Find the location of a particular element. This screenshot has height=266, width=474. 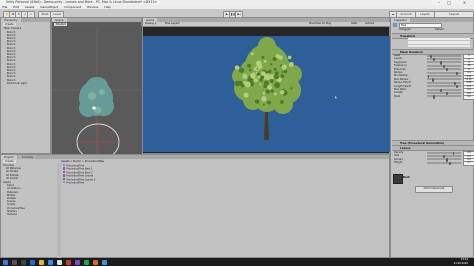

folder-item: Textures is located at coordinates (12, 214).